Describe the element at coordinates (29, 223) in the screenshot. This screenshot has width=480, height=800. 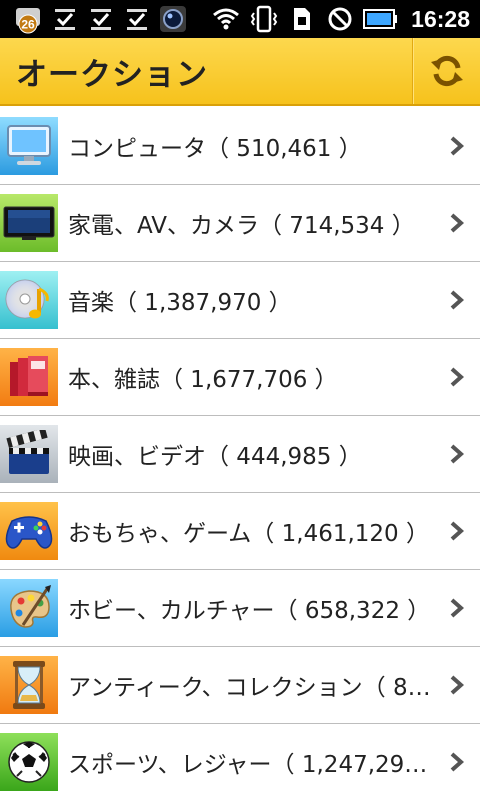
I see `television-icon` at that location.